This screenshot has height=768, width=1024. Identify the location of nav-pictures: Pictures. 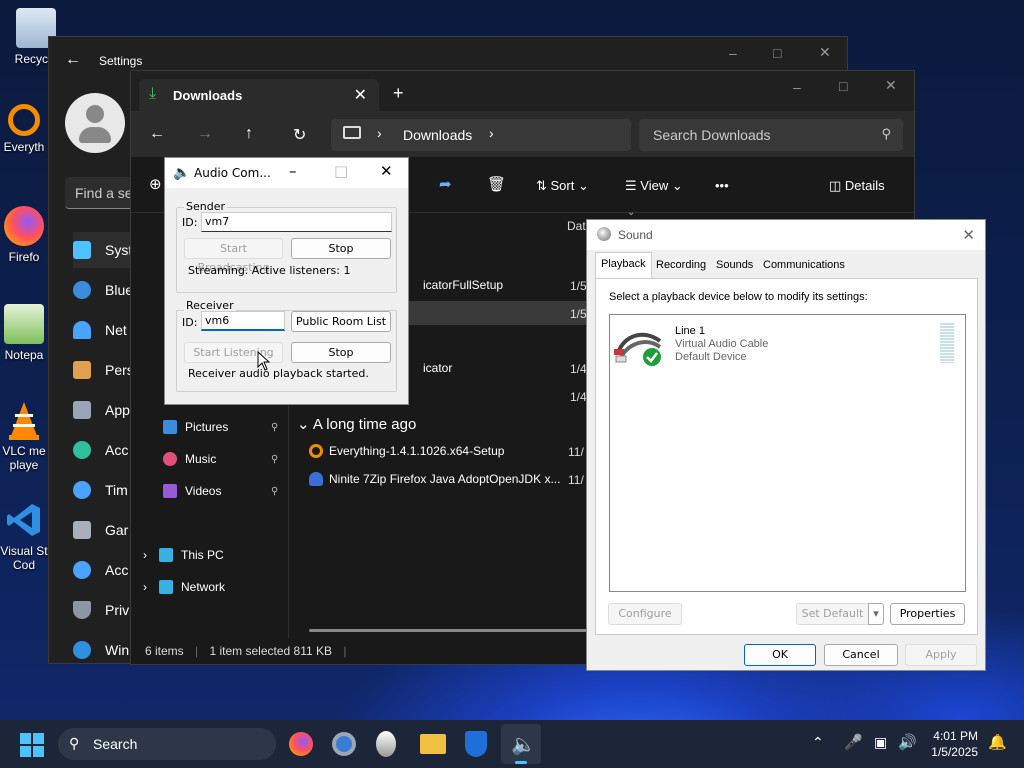
(195, 427).